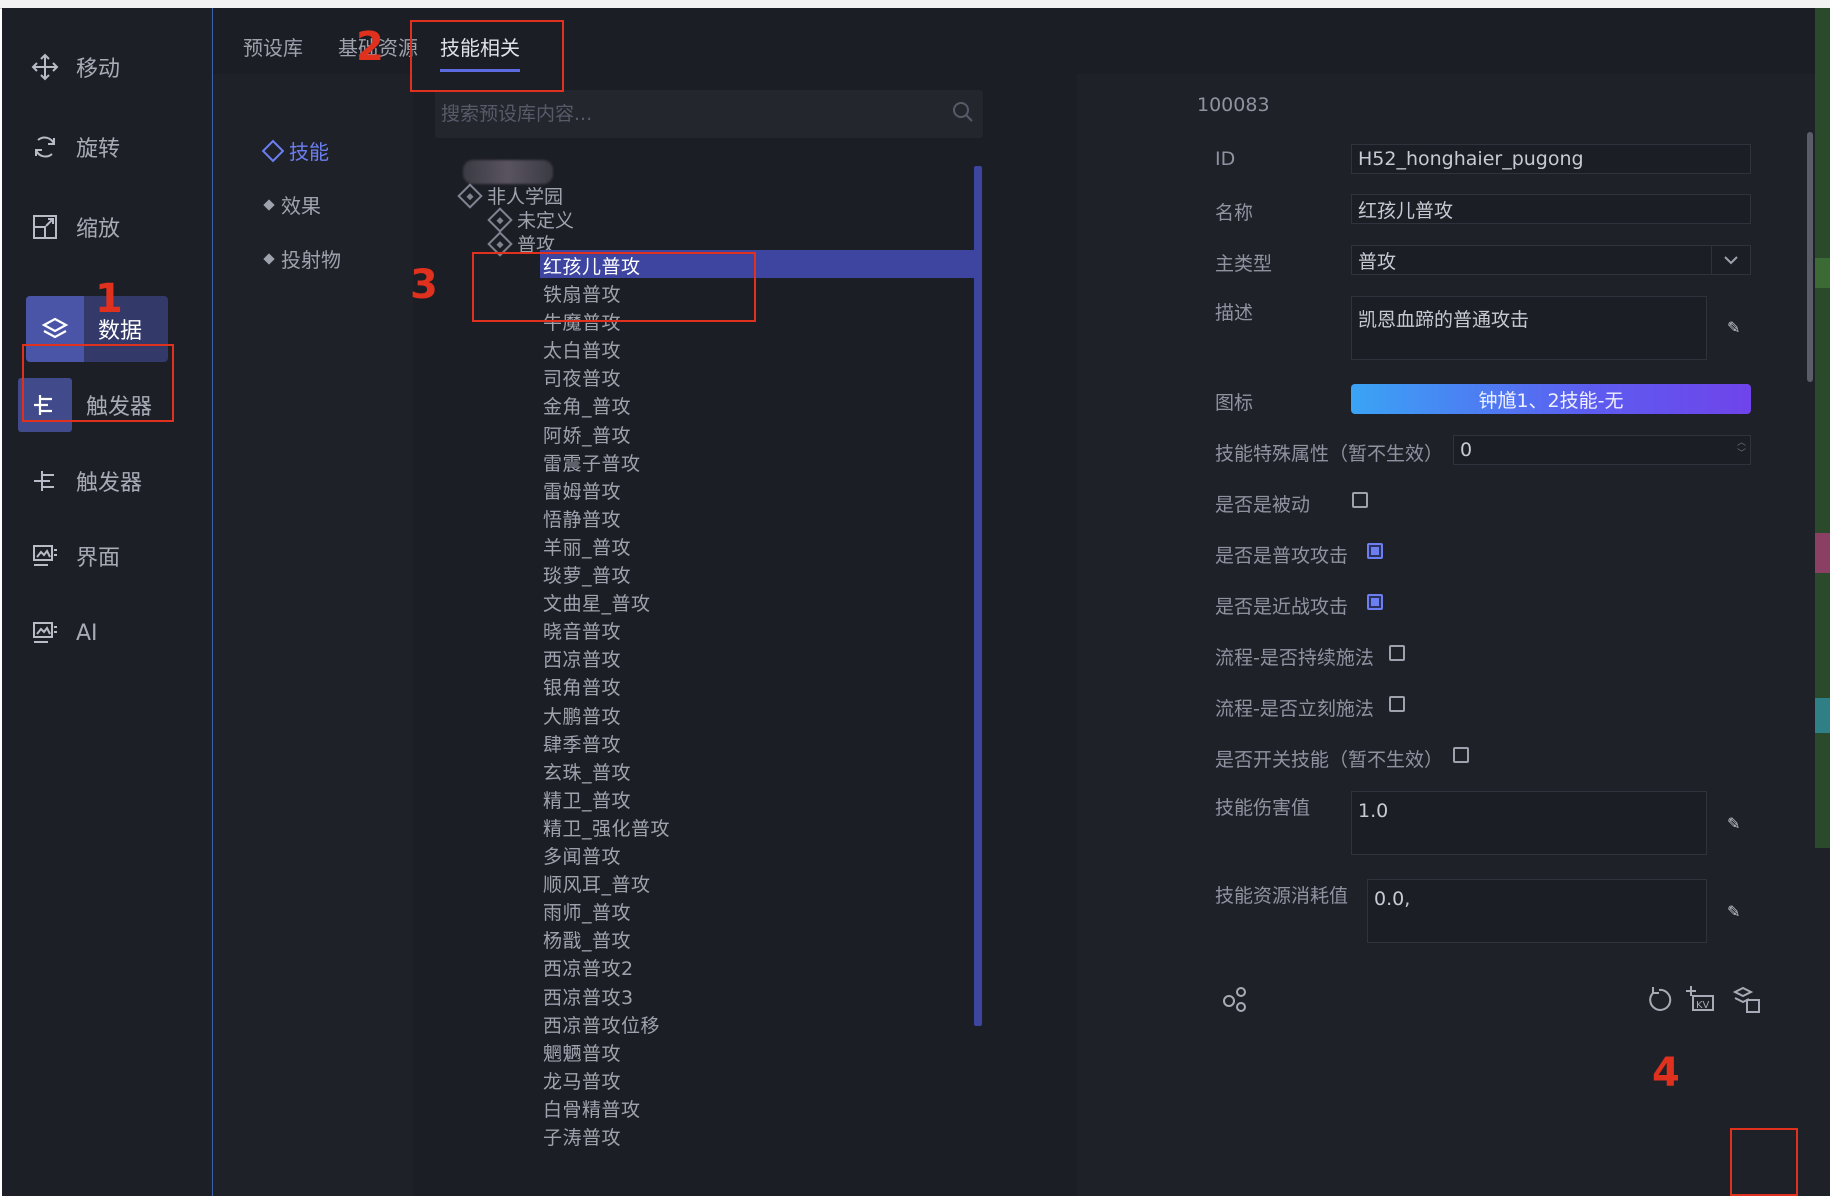  Describe the element at coordinates (45, 556) in the screenshot. I see `ui-icon` at that location.